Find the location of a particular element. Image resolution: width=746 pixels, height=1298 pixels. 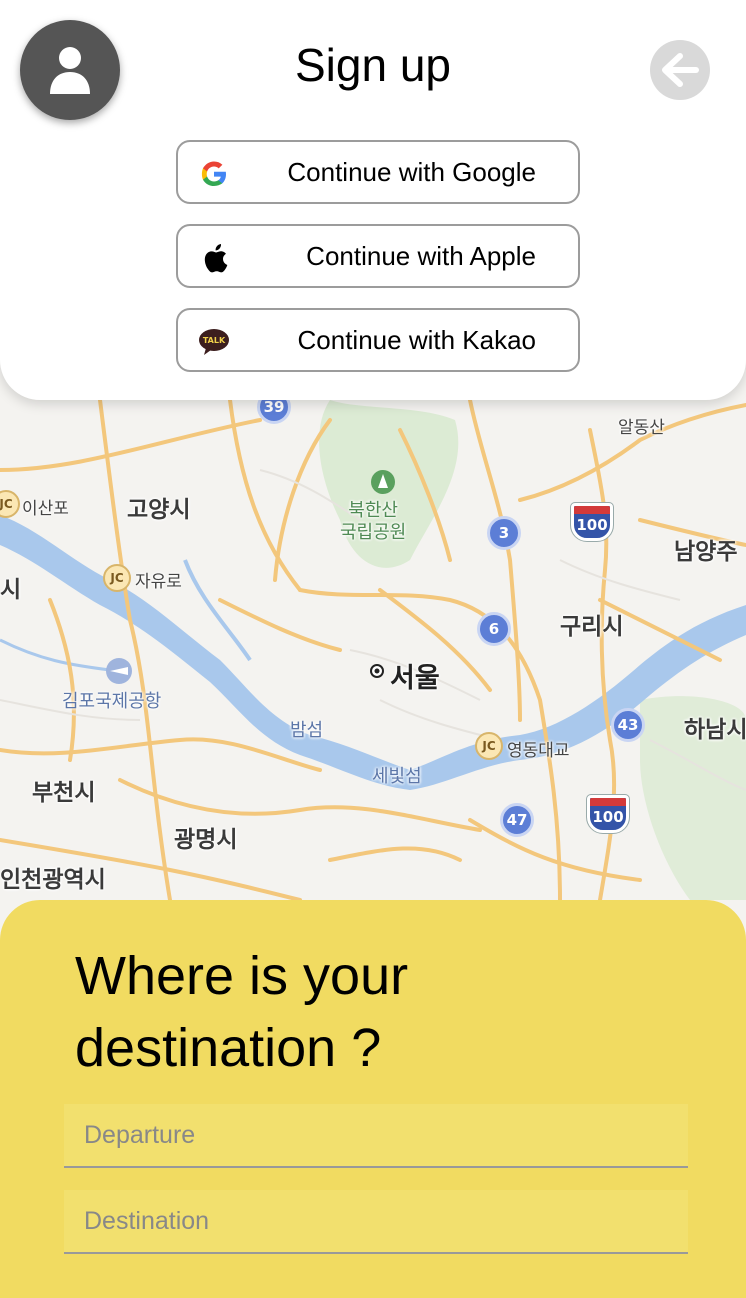

destination-input is located at coordinates (376, 1222).